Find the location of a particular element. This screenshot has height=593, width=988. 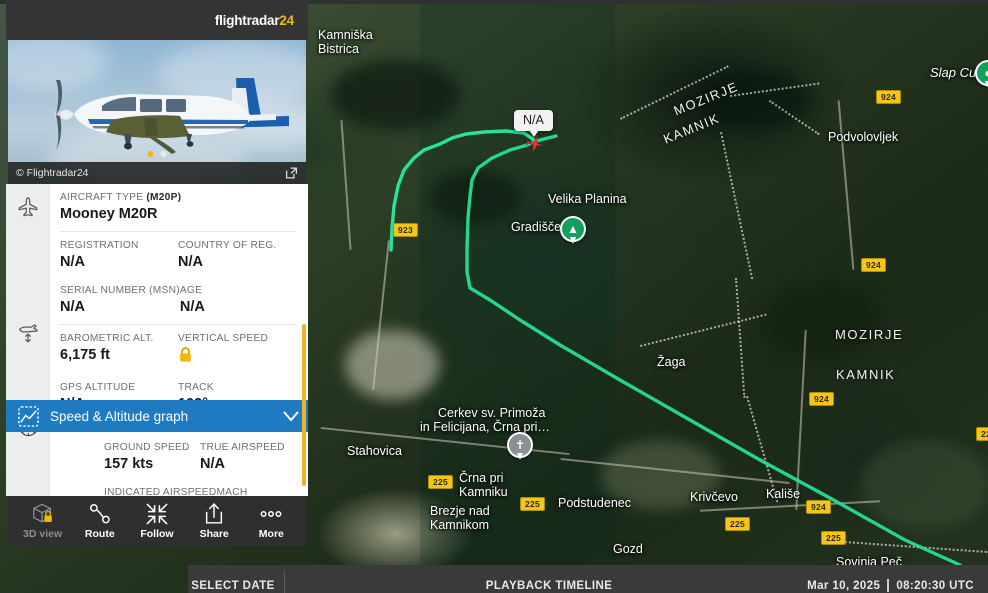

playback-timeline-label: PLAYBACK TIMELINE is located at coordinates (549, 586).